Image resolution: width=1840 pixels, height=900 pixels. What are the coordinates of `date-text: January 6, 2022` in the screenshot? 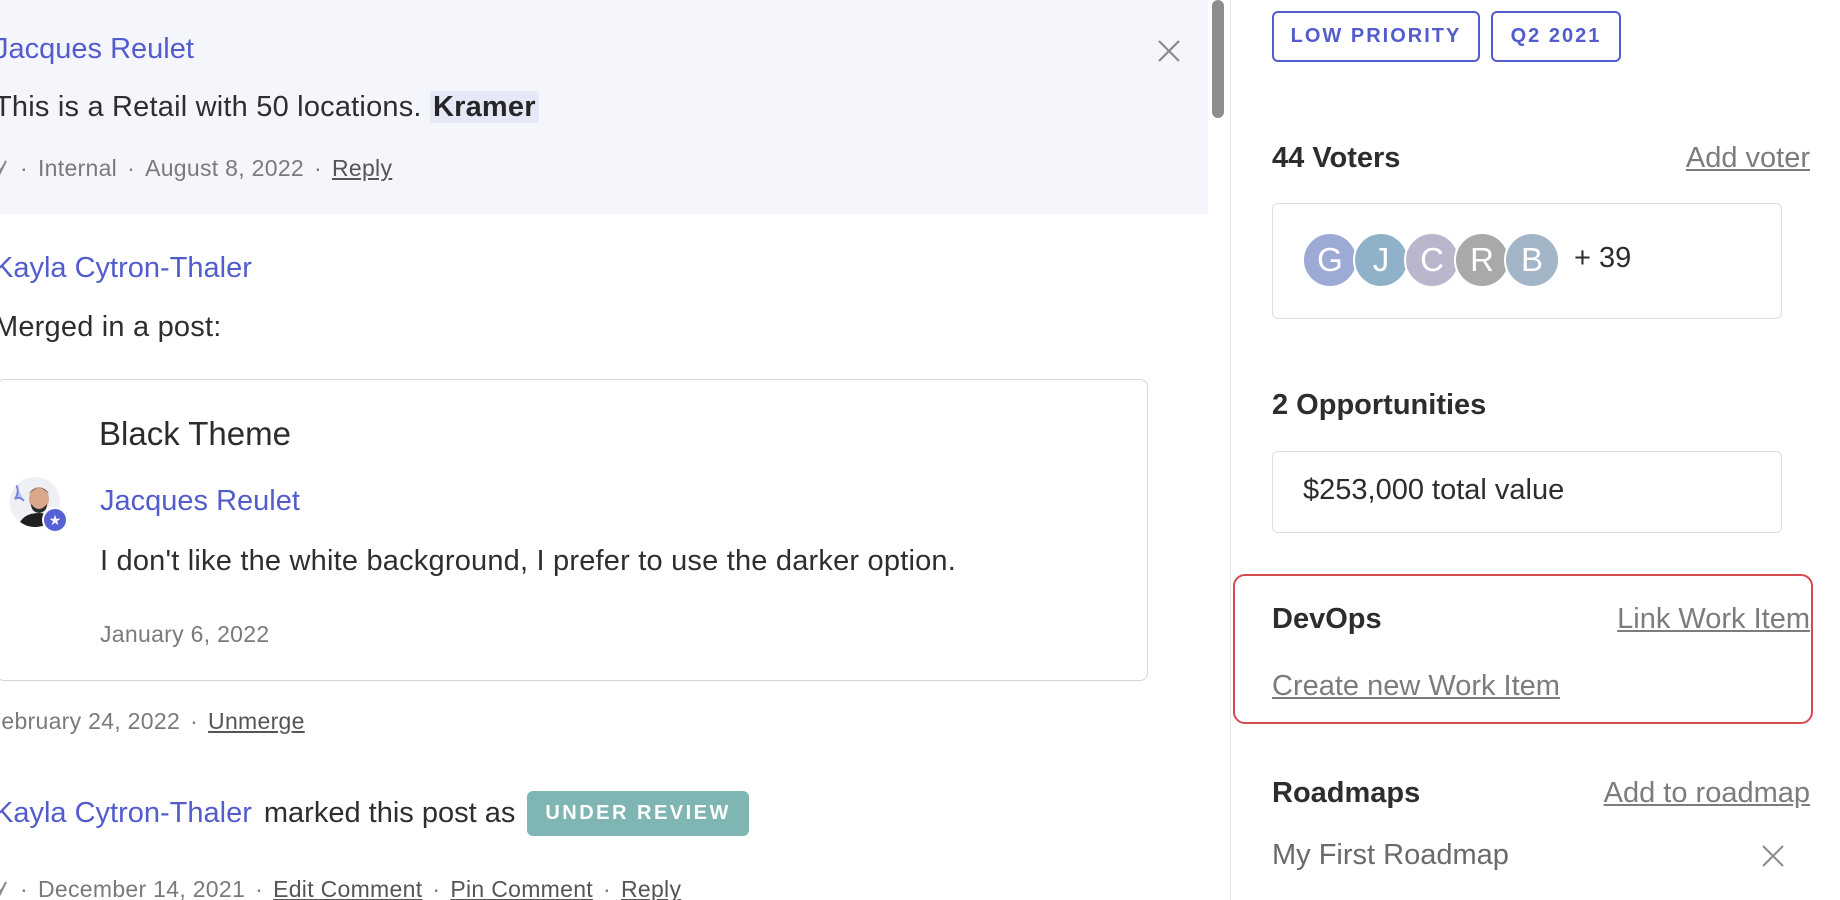 It's located at (185, 634).